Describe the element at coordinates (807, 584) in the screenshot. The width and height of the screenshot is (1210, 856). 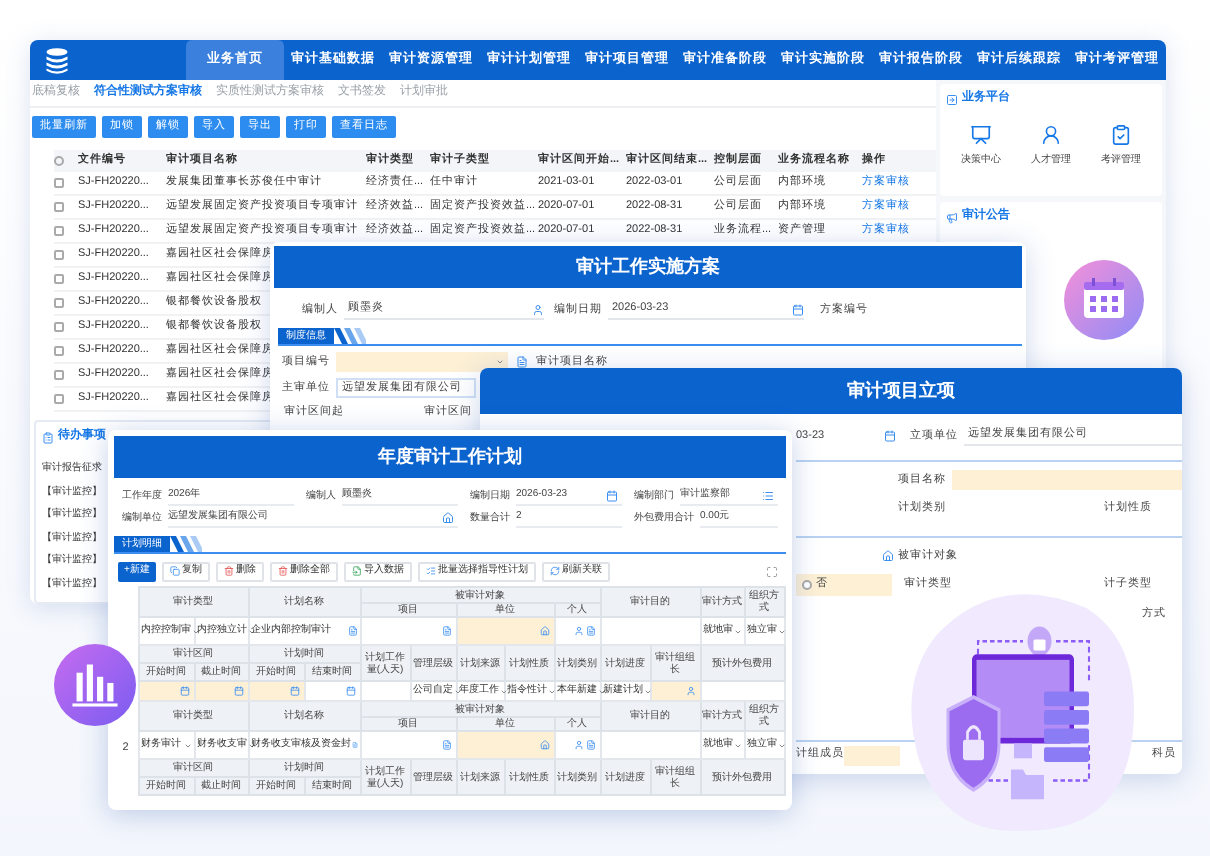
I see `radio-button` at that location.